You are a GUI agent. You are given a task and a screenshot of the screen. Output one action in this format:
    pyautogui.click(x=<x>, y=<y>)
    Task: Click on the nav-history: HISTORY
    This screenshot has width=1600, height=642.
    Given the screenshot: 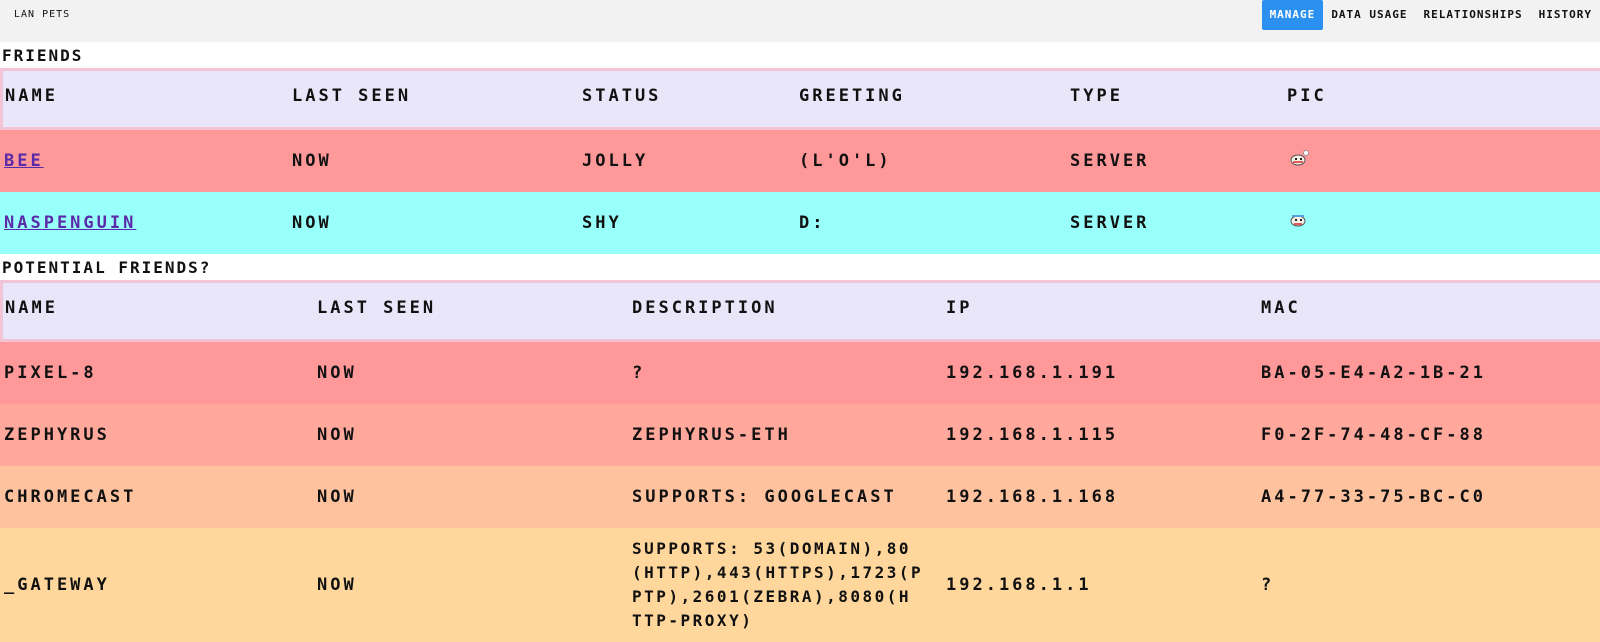 What is the action you would take?
    pyautogui.click(x=1565, y=15)
    